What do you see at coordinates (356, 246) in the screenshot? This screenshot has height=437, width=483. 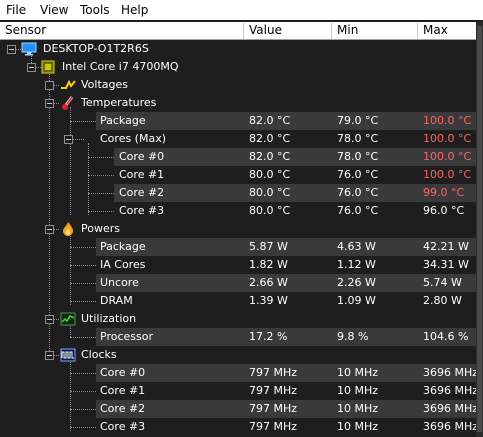 I see `sensor-min: 4.63 W` at bounding box center [356, 246].